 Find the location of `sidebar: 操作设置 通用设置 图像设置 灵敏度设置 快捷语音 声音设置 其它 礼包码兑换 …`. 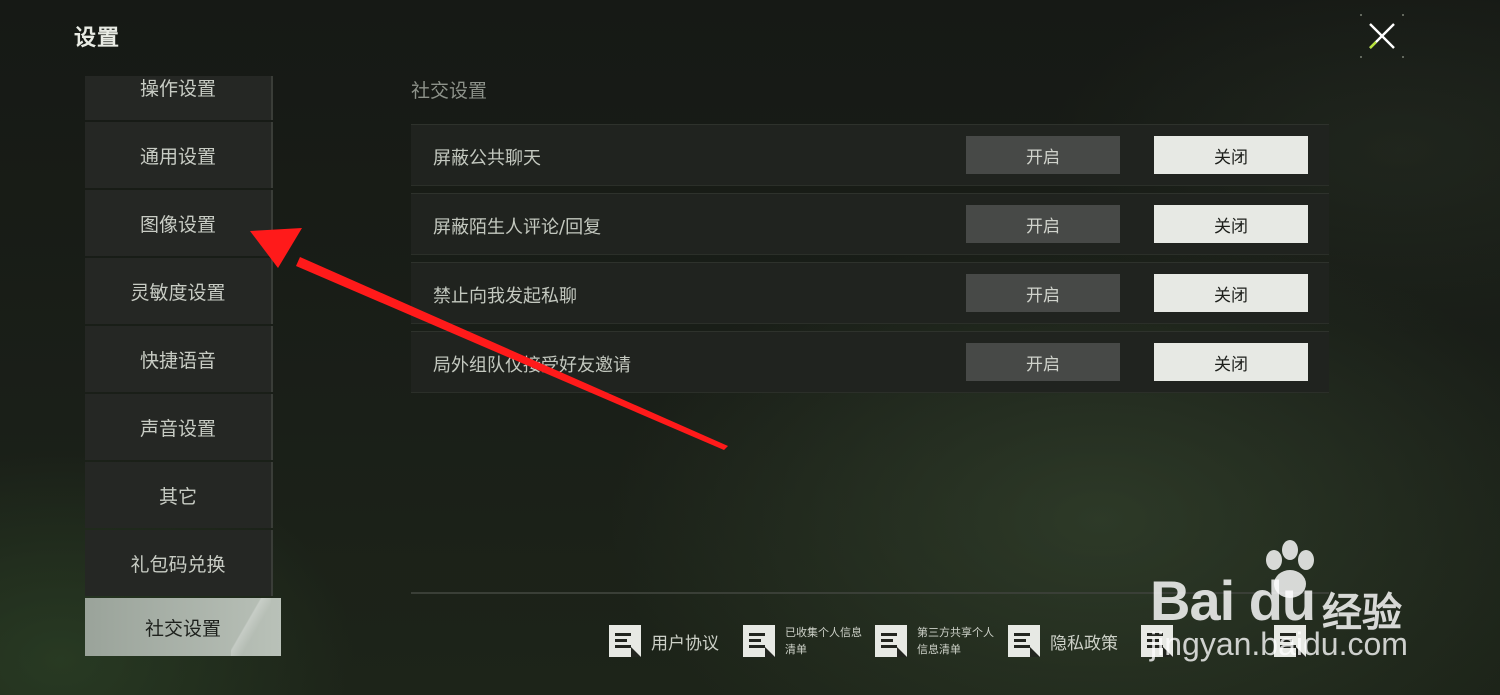

sidebar: 操作设置 通用设置 图像设置 灵敏度设置 快捷语音 声音设置 其它 礼包码兑换 … is located at coordinates (183, 367).